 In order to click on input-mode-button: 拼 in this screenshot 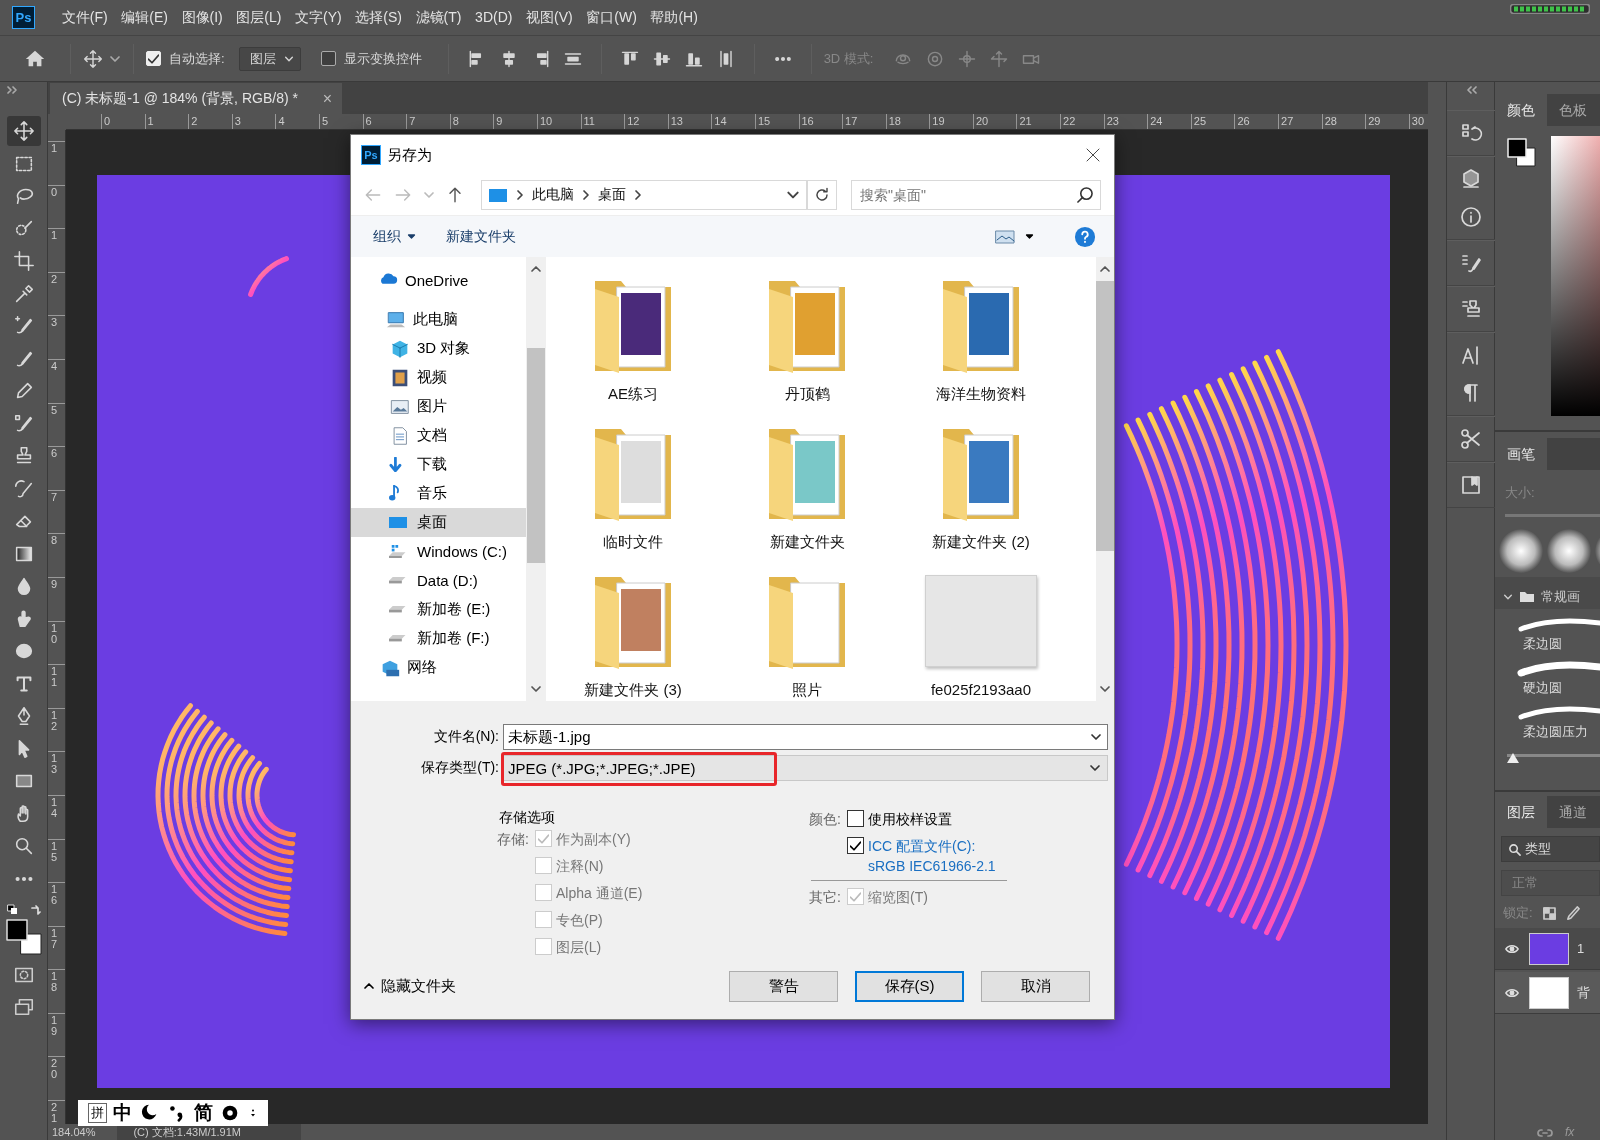, I will do `click(97, 1113)`.